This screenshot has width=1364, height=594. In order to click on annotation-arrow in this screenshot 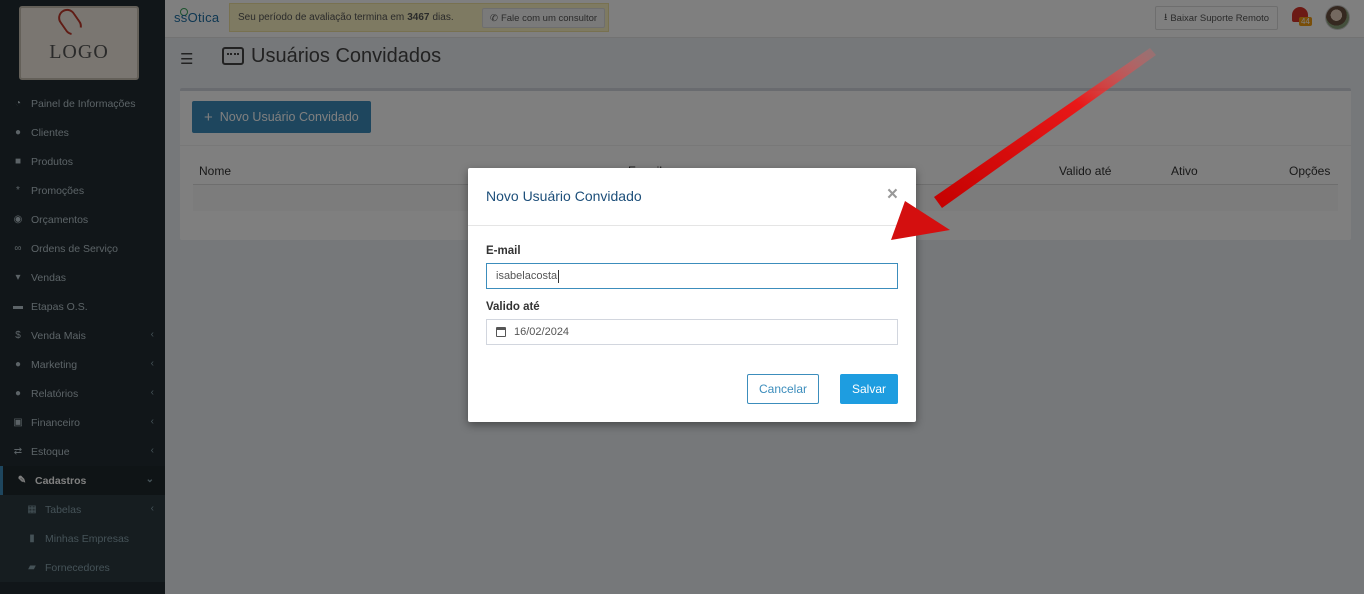, I will do `click(1023, 144)`.